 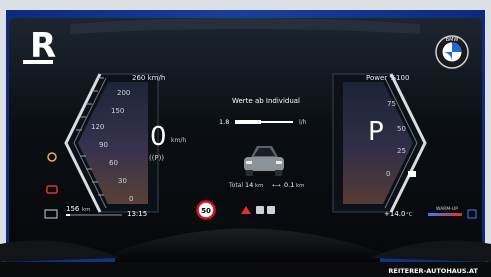 I want to click on speed-tick-0: 0, so click(x=131, y=199).